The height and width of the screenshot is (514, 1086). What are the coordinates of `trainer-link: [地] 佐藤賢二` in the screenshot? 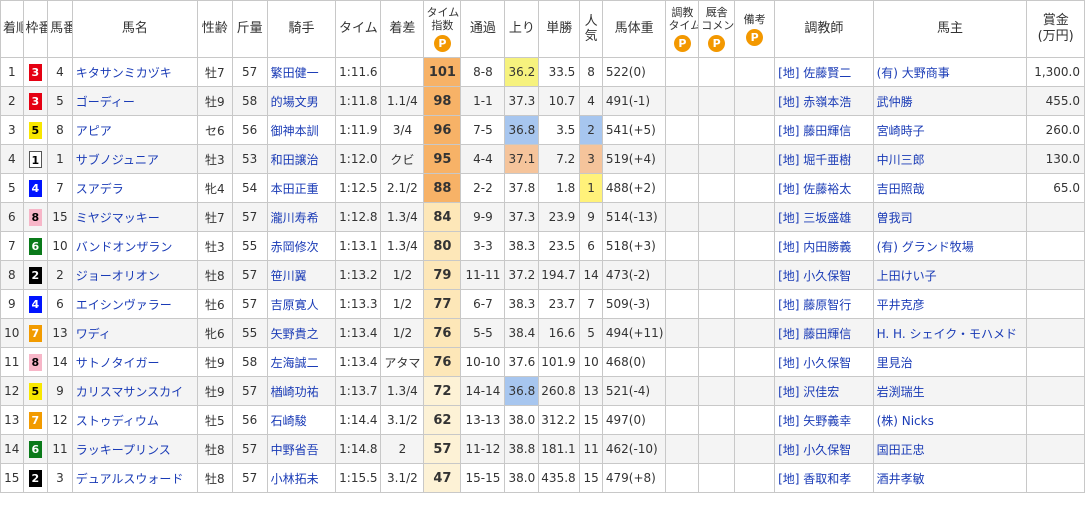 It's located at (824, 72).